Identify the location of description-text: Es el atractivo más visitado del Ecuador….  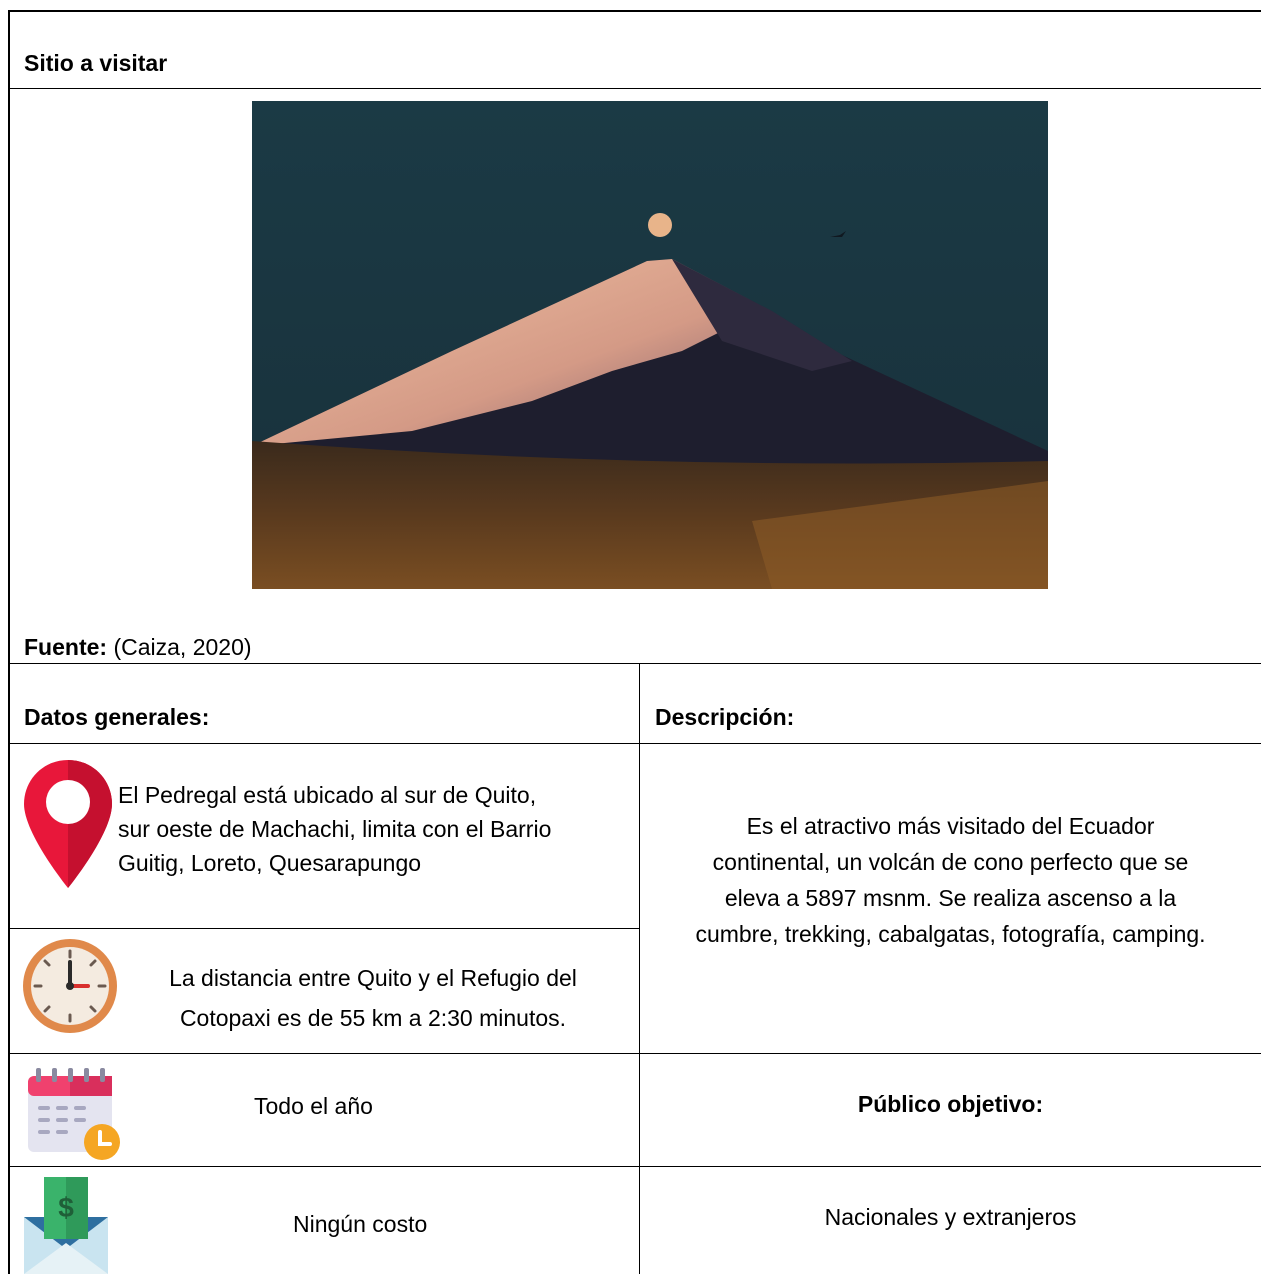
(950, 880).